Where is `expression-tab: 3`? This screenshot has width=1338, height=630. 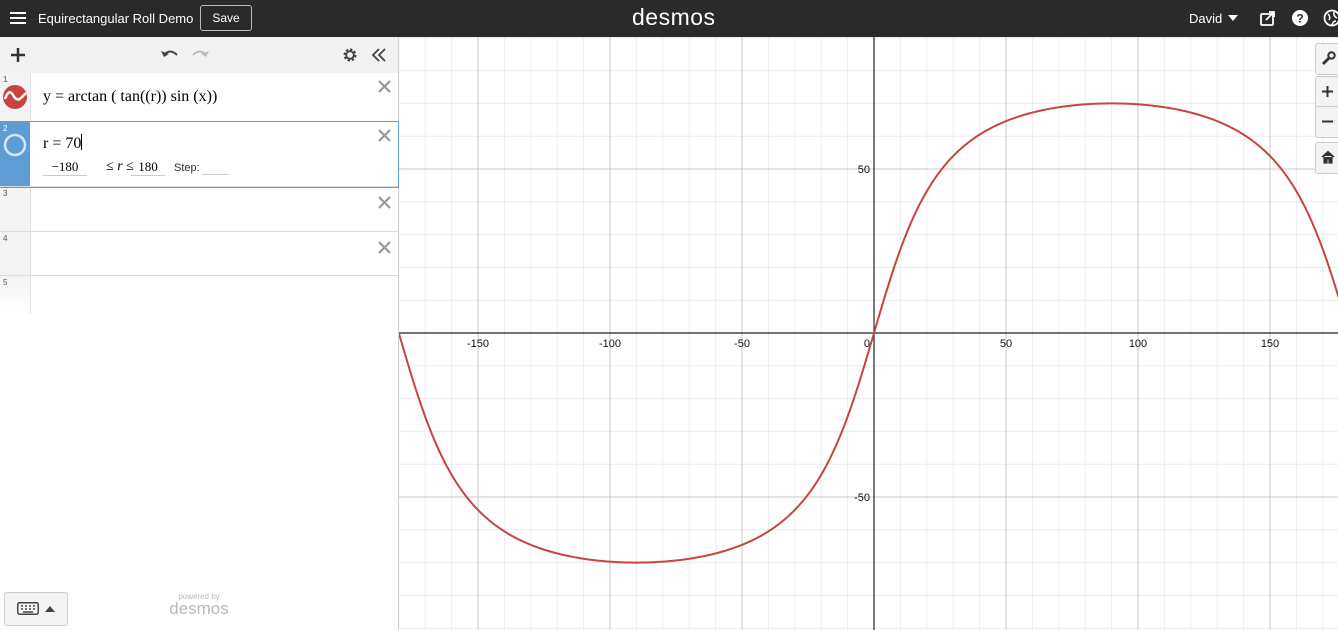 expression-tab: 3 is located at coordinates (15, 209).